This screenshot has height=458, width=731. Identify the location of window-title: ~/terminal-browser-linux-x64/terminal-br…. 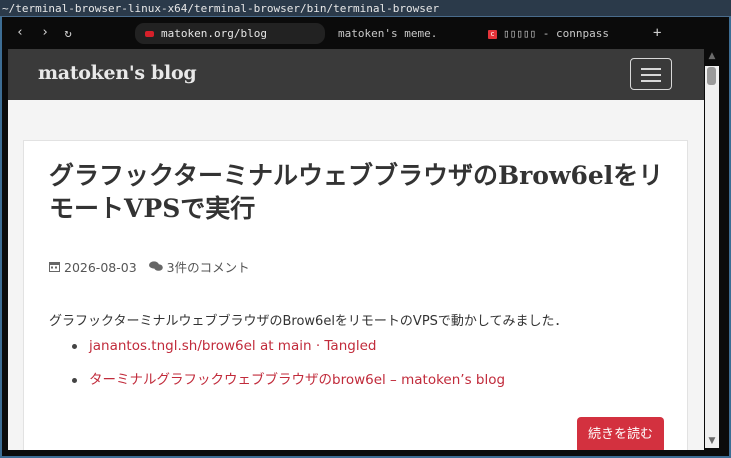
(365, 8).